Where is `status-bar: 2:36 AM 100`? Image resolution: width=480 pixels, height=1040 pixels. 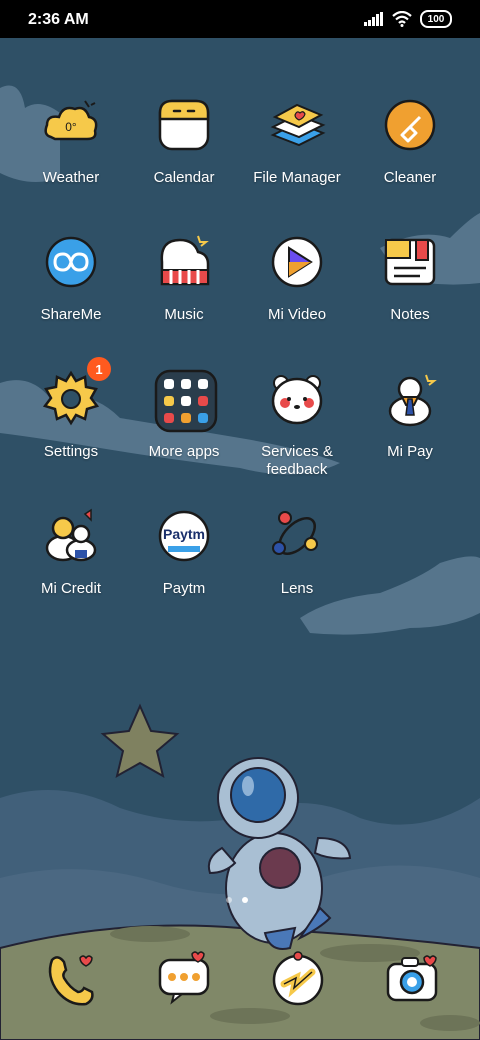 status-bar: 2:36 AM 100 is located at coordinates (240, 19).